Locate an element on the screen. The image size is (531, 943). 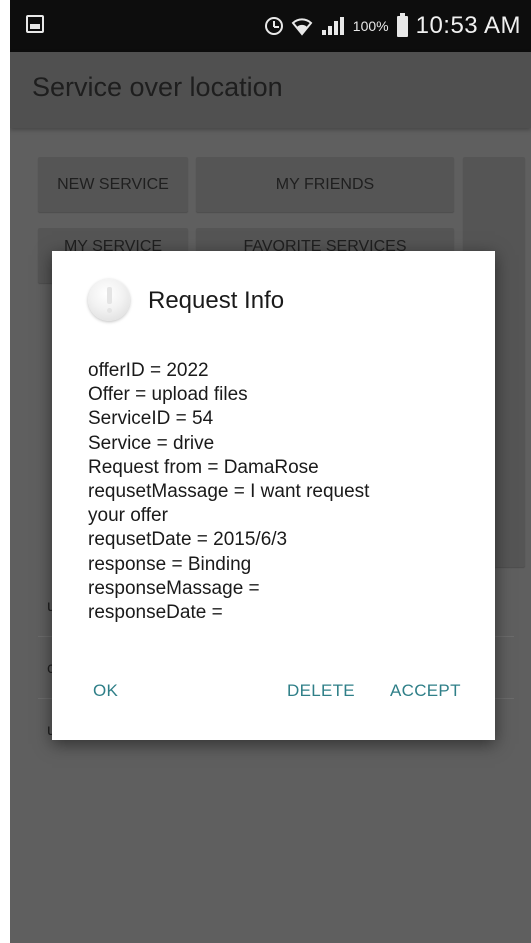
wifi-icon is located at coordinates (302, 26).